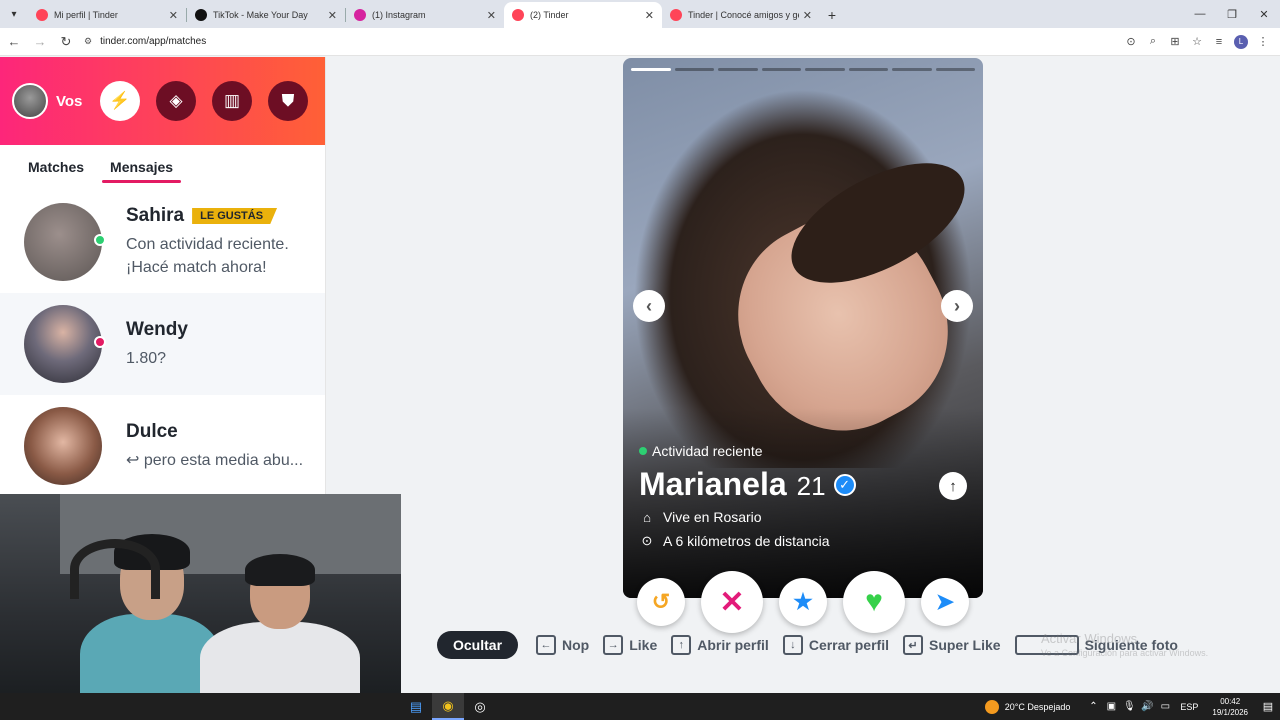  What do you see at coordinates (1230, 701) in the screenshot?
I see `clock-time: 00:42` at bounding box center [1230, 701].